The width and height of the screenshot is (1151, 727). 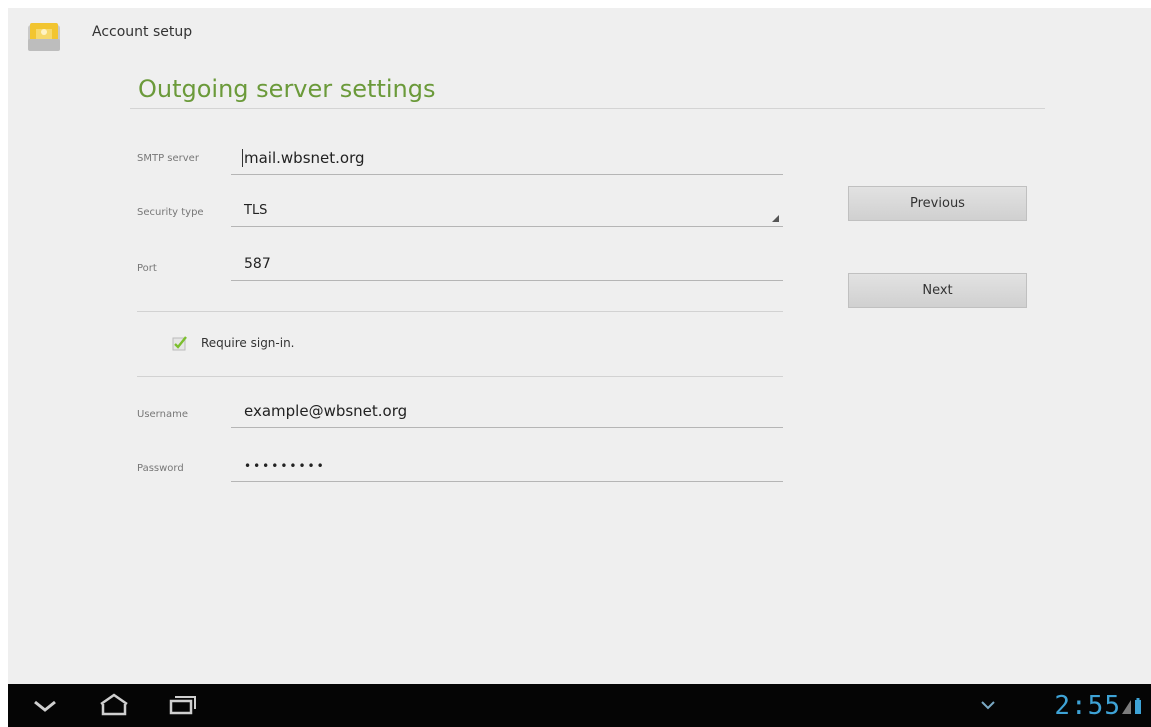 I want to click on port-field: 587, so click(x=507, y=265).